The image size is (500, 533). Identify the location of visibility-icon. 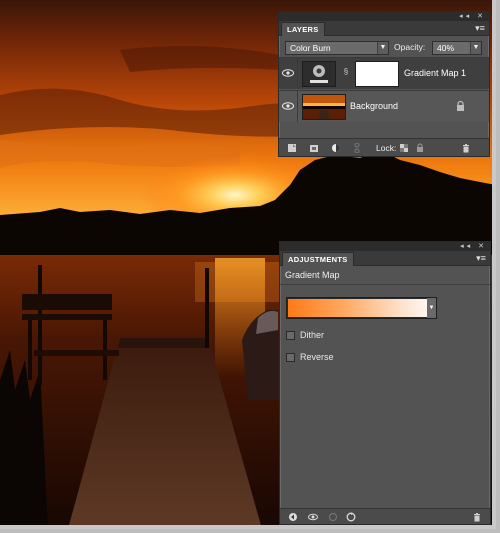
(313, 517).